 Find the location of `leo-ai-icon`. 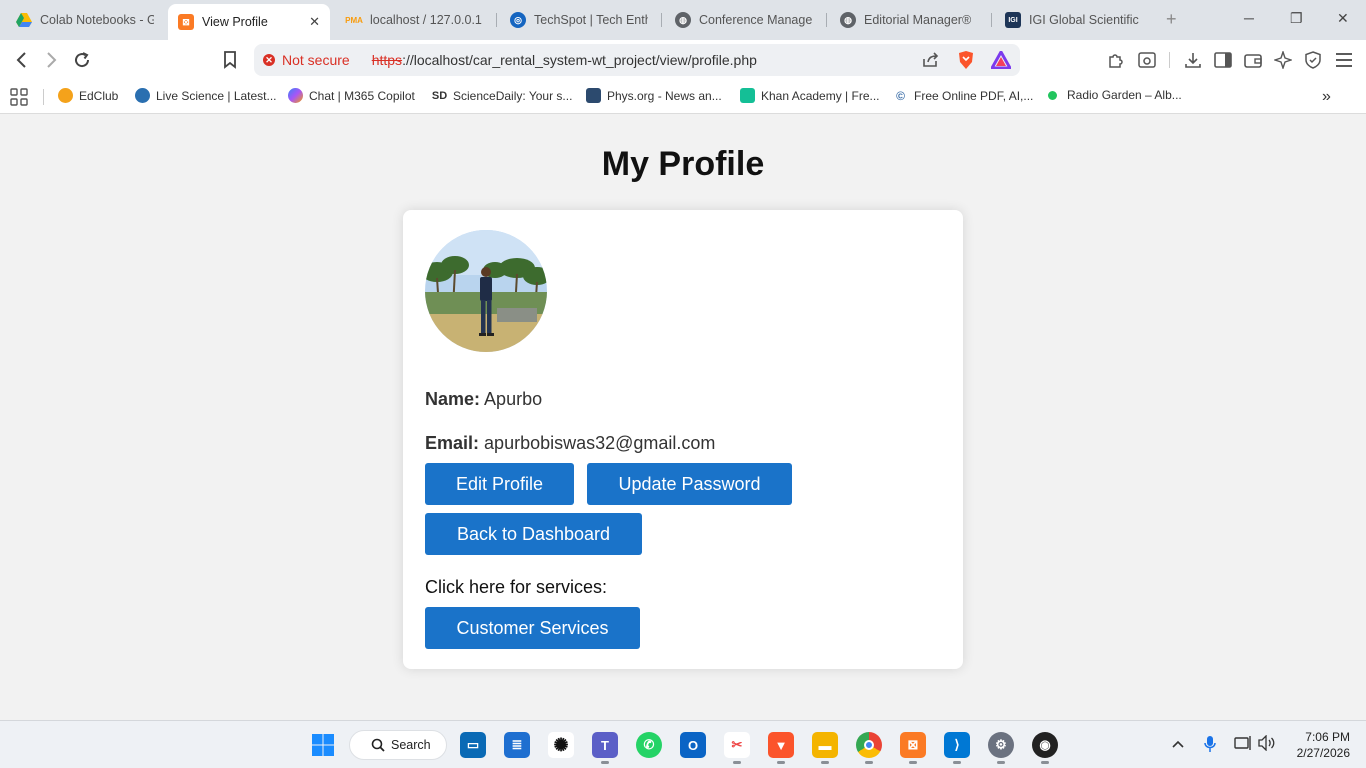

leo-ai-icon is located at coordinates (1283, 60).